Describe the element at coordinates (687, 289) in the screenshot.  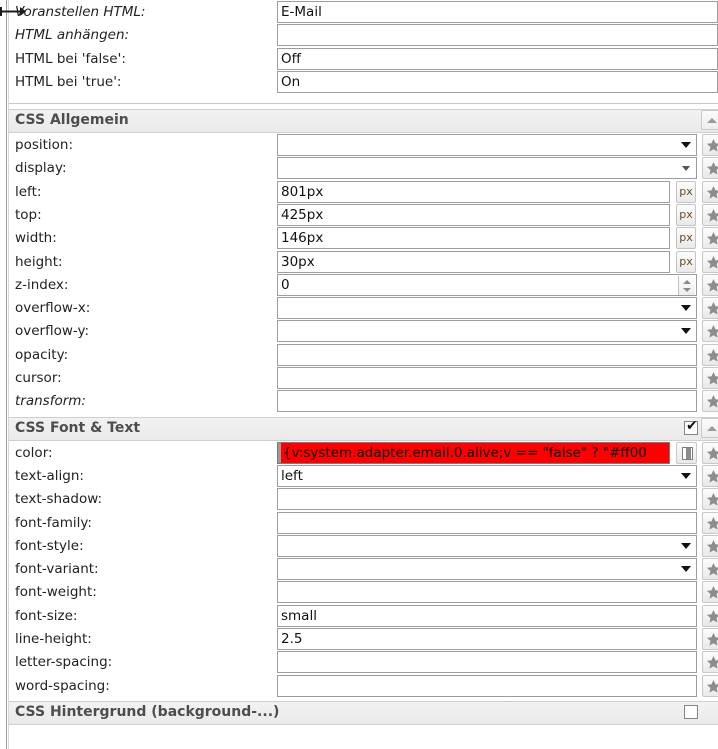
I see `stepper-down-icon` at that location.